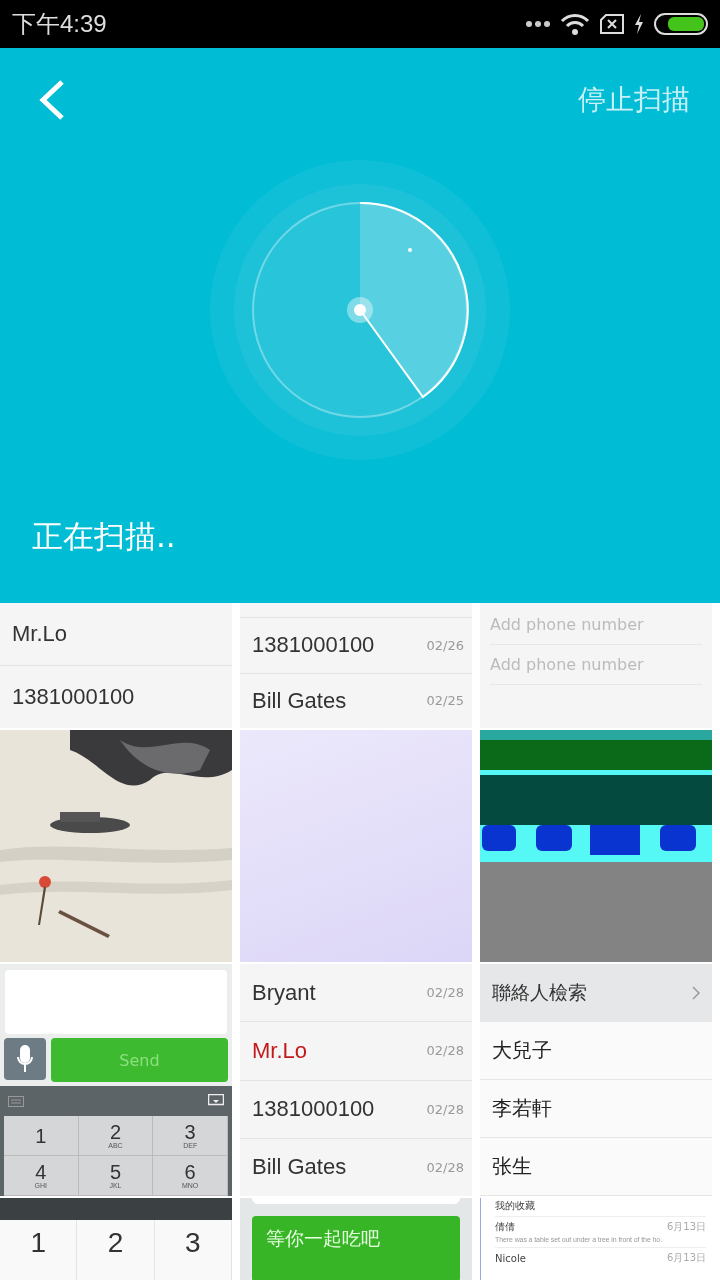  I want to click on send-button: Send, so click(139, 1060).